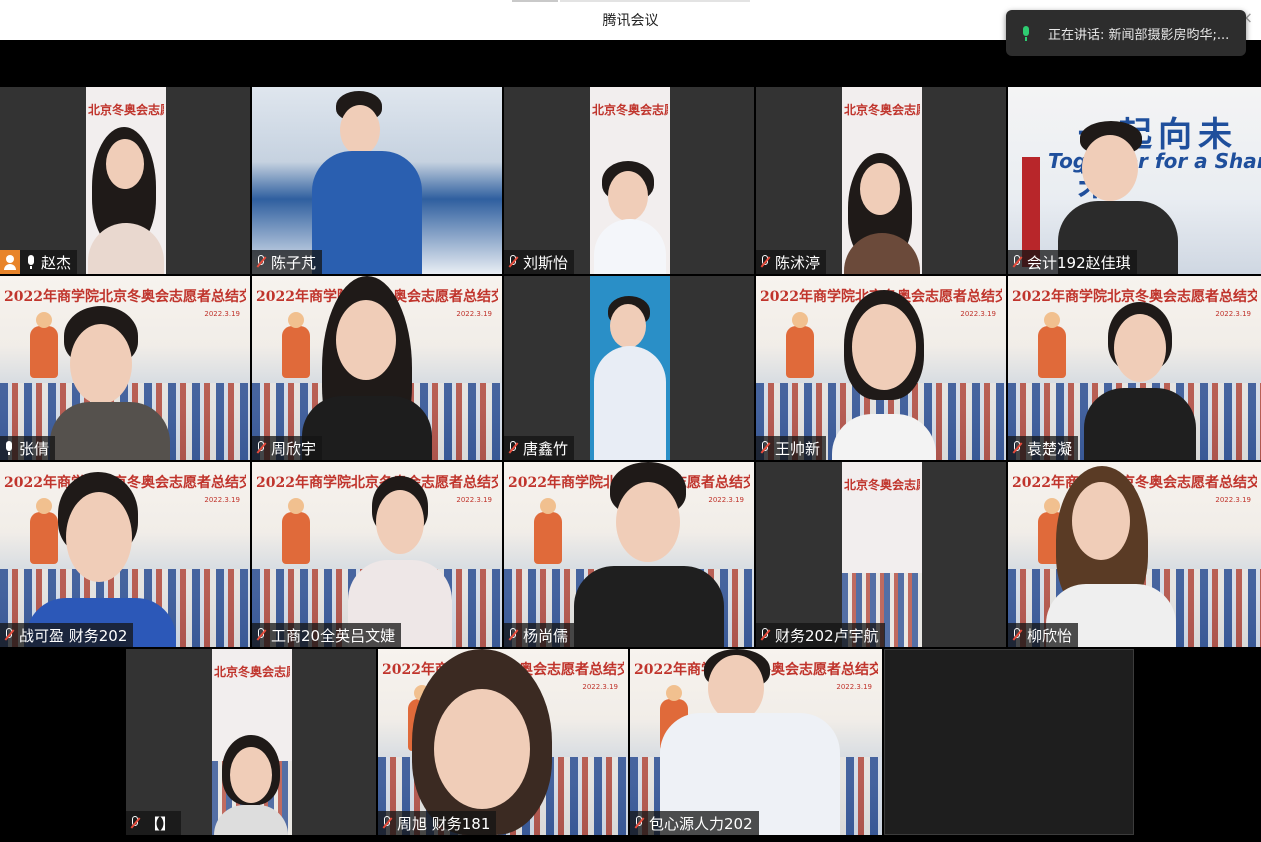 The width and height of the screenshot is (1261, 842). I want to click on participant-name-tag: 会计192赵佳琪, so click(1072, 262).